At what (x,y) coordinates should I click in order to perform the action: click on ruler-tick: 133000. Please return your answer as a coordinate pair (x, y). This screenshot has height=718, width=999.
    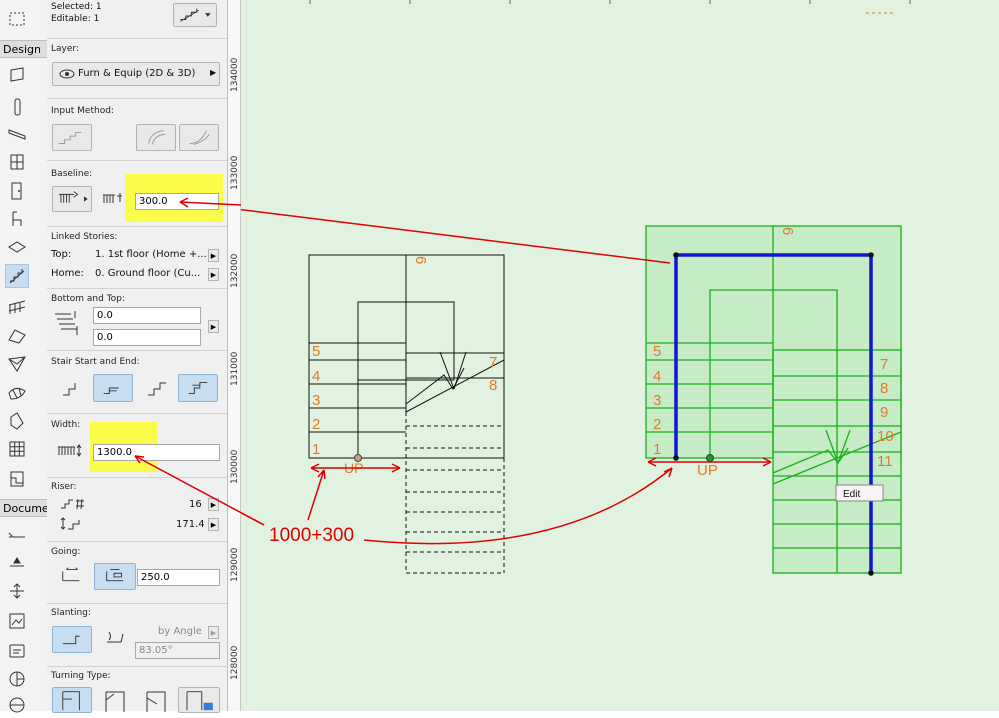
    Looking at the image, I should click on (235, 172).